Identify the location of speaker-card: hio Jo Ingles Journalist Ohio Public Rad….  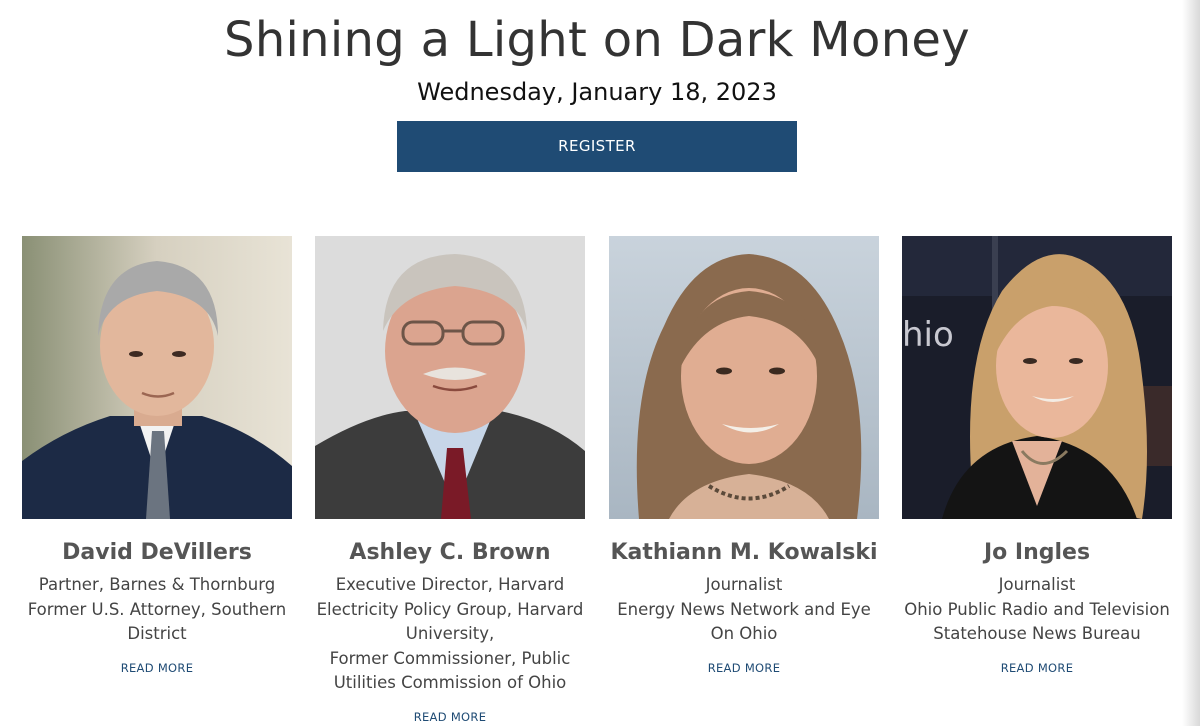
(1037, 455).